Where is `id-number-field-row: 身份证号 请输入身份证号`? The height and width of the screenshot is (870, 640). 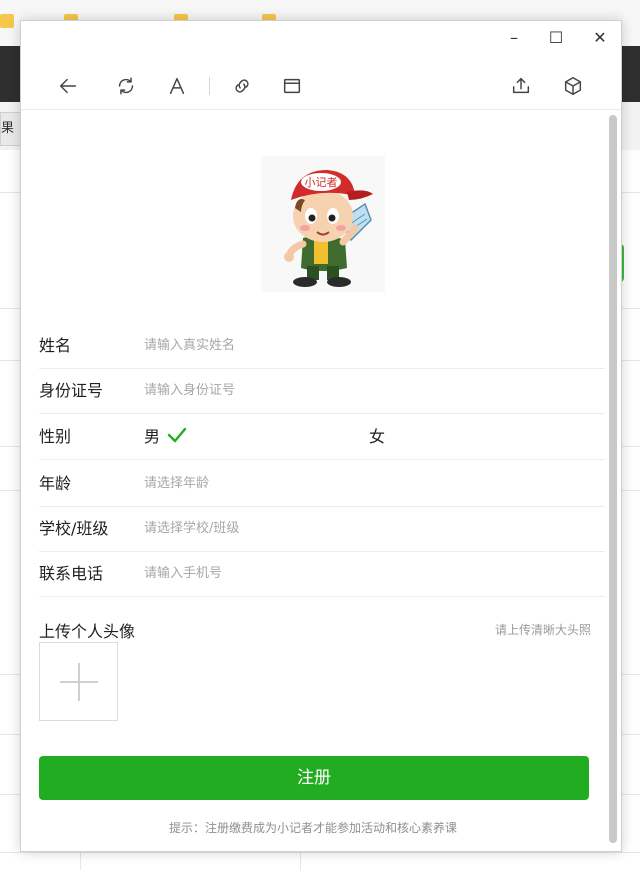 id-number-field-row: 身份证号 请输入身份证号 is located at coordinates (322, 391).